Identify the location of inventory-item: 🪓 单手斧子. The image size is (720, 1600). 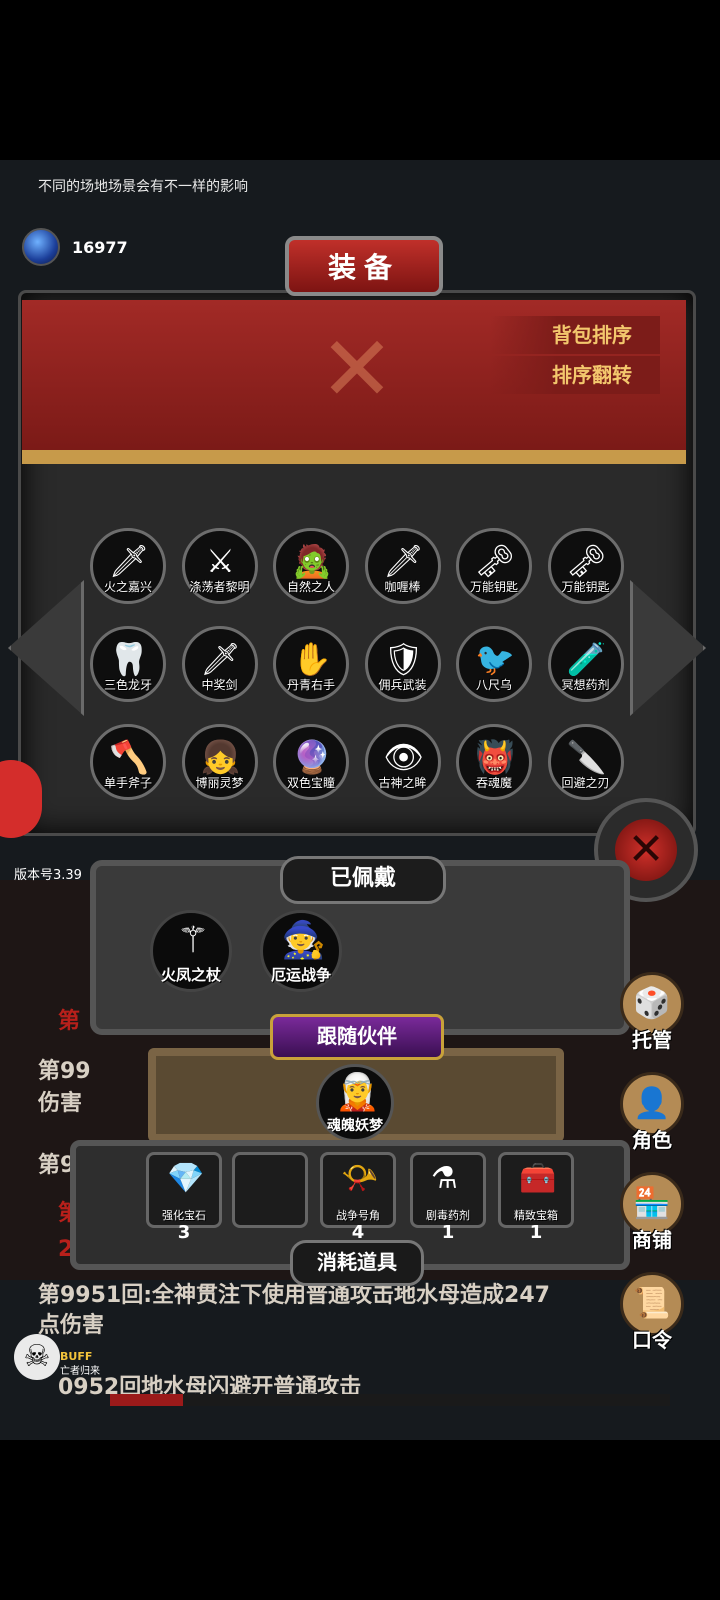
(128, 762).